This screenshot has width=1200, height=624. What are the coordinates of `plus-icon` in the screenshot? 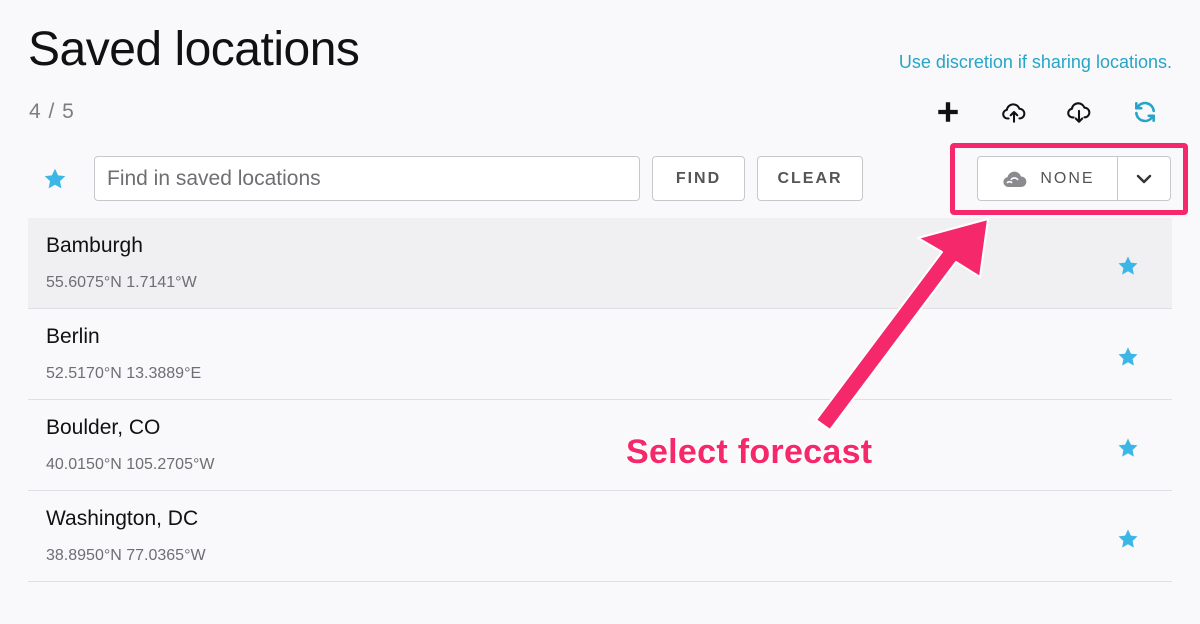 It's located at (948, 112).